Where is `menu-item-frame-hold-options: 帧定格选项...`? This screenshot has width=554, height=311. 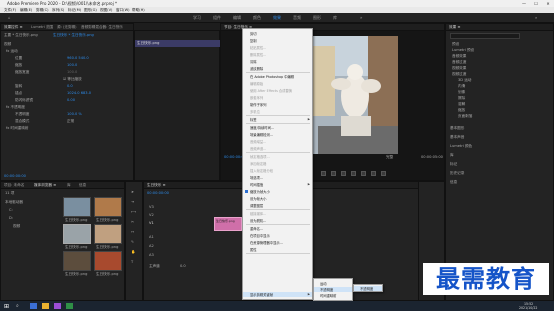 menu-item-frame-hold-options: 帧定格选项... is located at coordinates (260, 156).